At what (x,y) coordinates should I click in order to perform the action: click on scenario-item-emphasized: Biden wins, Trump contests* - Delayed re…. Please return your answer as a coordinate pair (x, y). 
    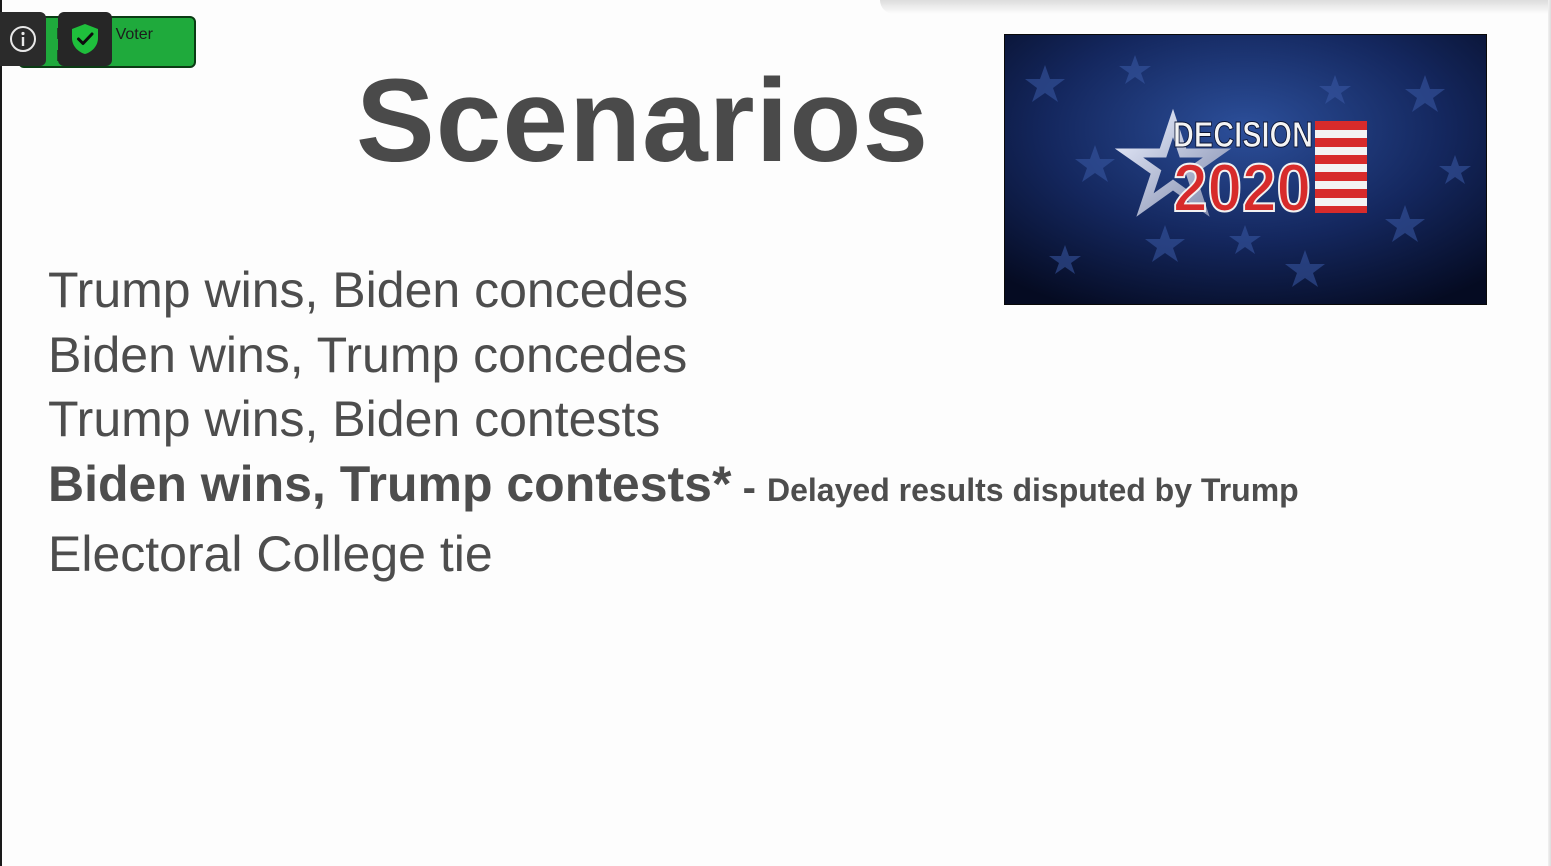
    Looking at the image, I should click on (673, 487).